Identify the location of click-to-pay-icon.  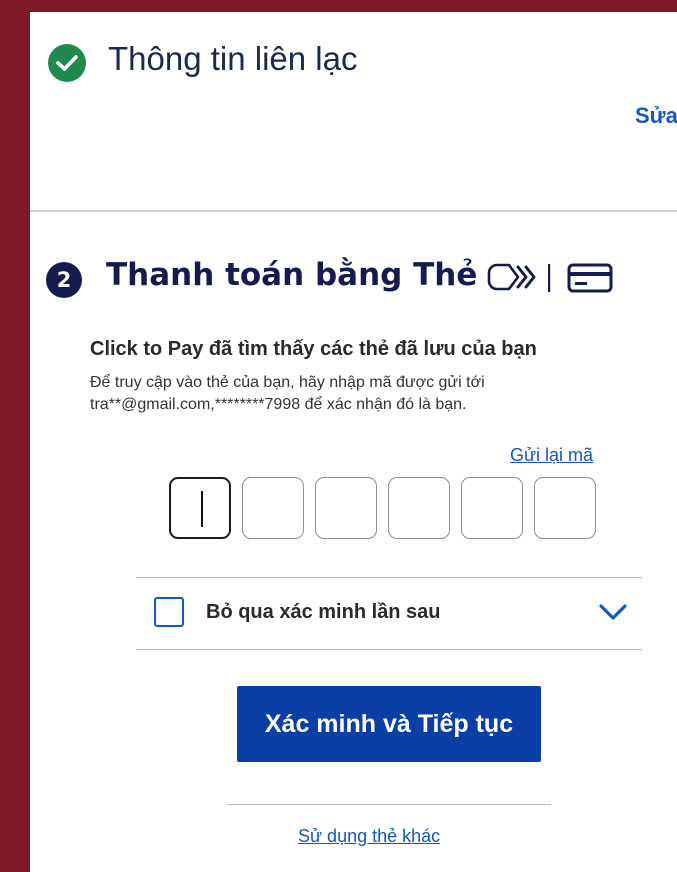
(519, 277).